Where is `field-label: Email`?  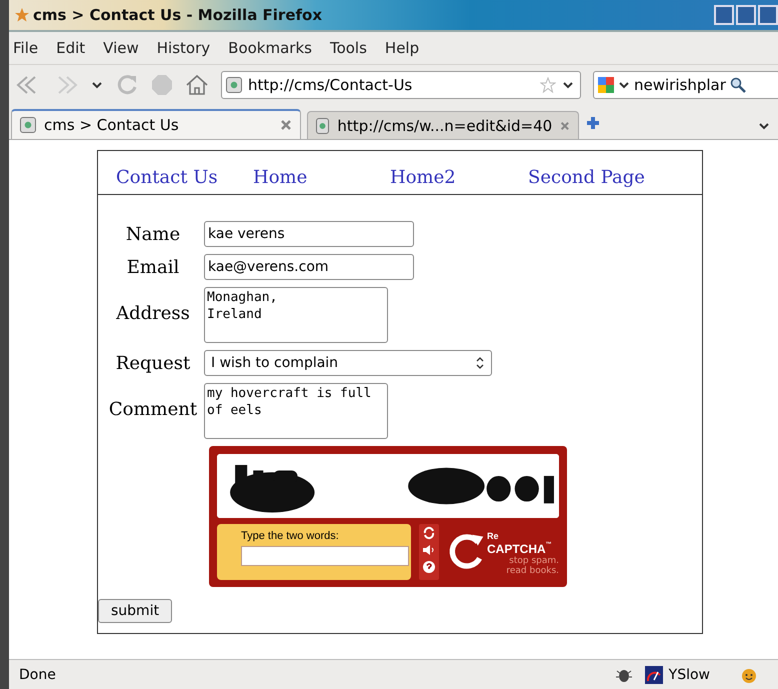
field-label: Email is located at coordinates (153, 267).